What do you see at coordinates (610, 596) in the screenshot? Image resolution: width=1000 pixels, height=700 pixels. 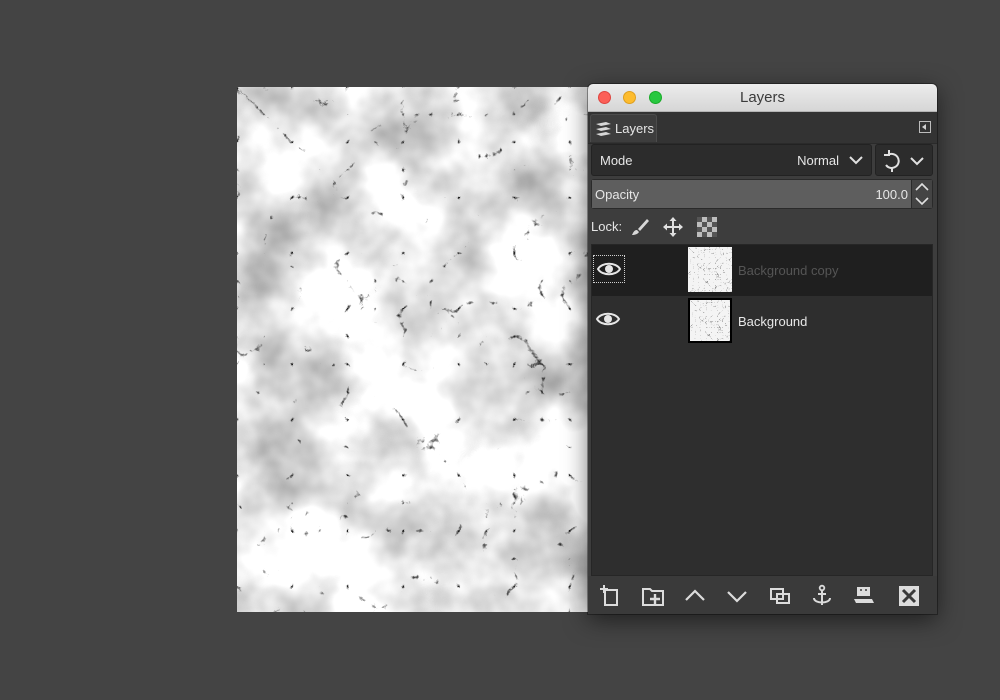 I see `new-layer-icon` at bounding box center [610, 596].